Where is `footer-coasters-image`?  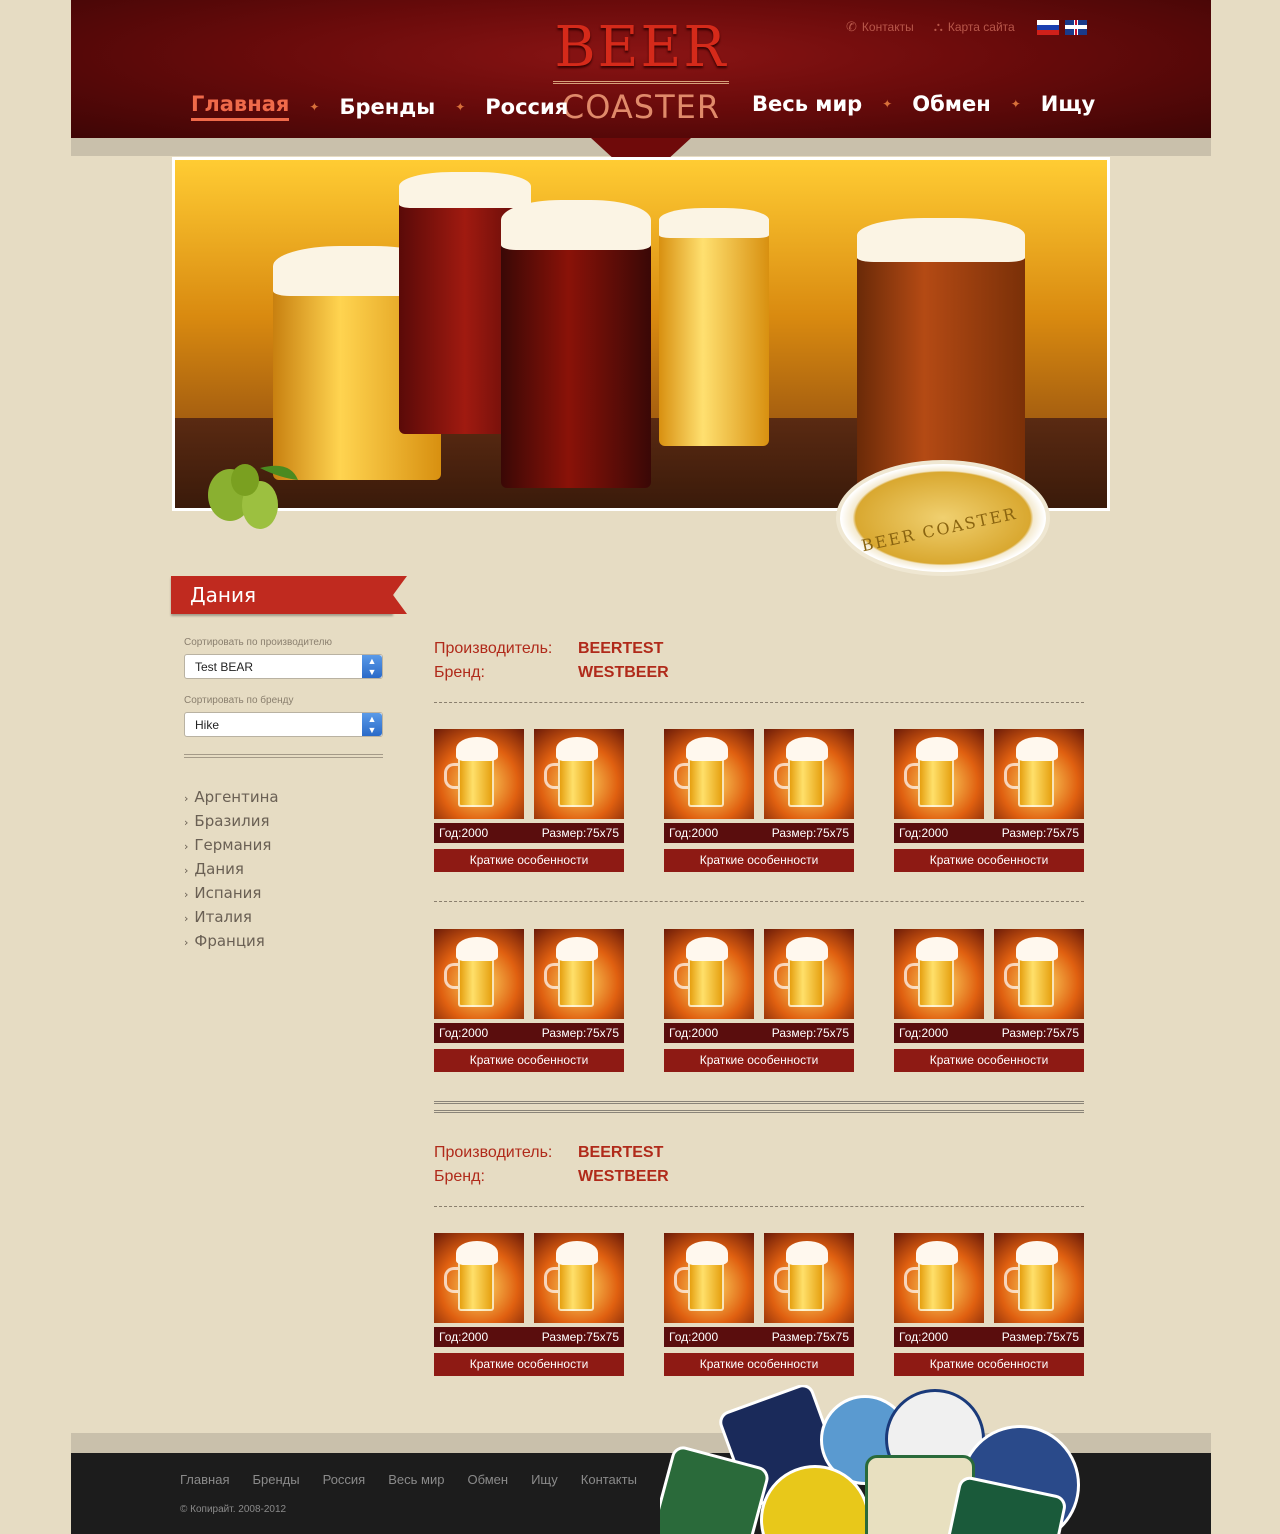
footer-coasters-image is located at coordinates (880, 1459).